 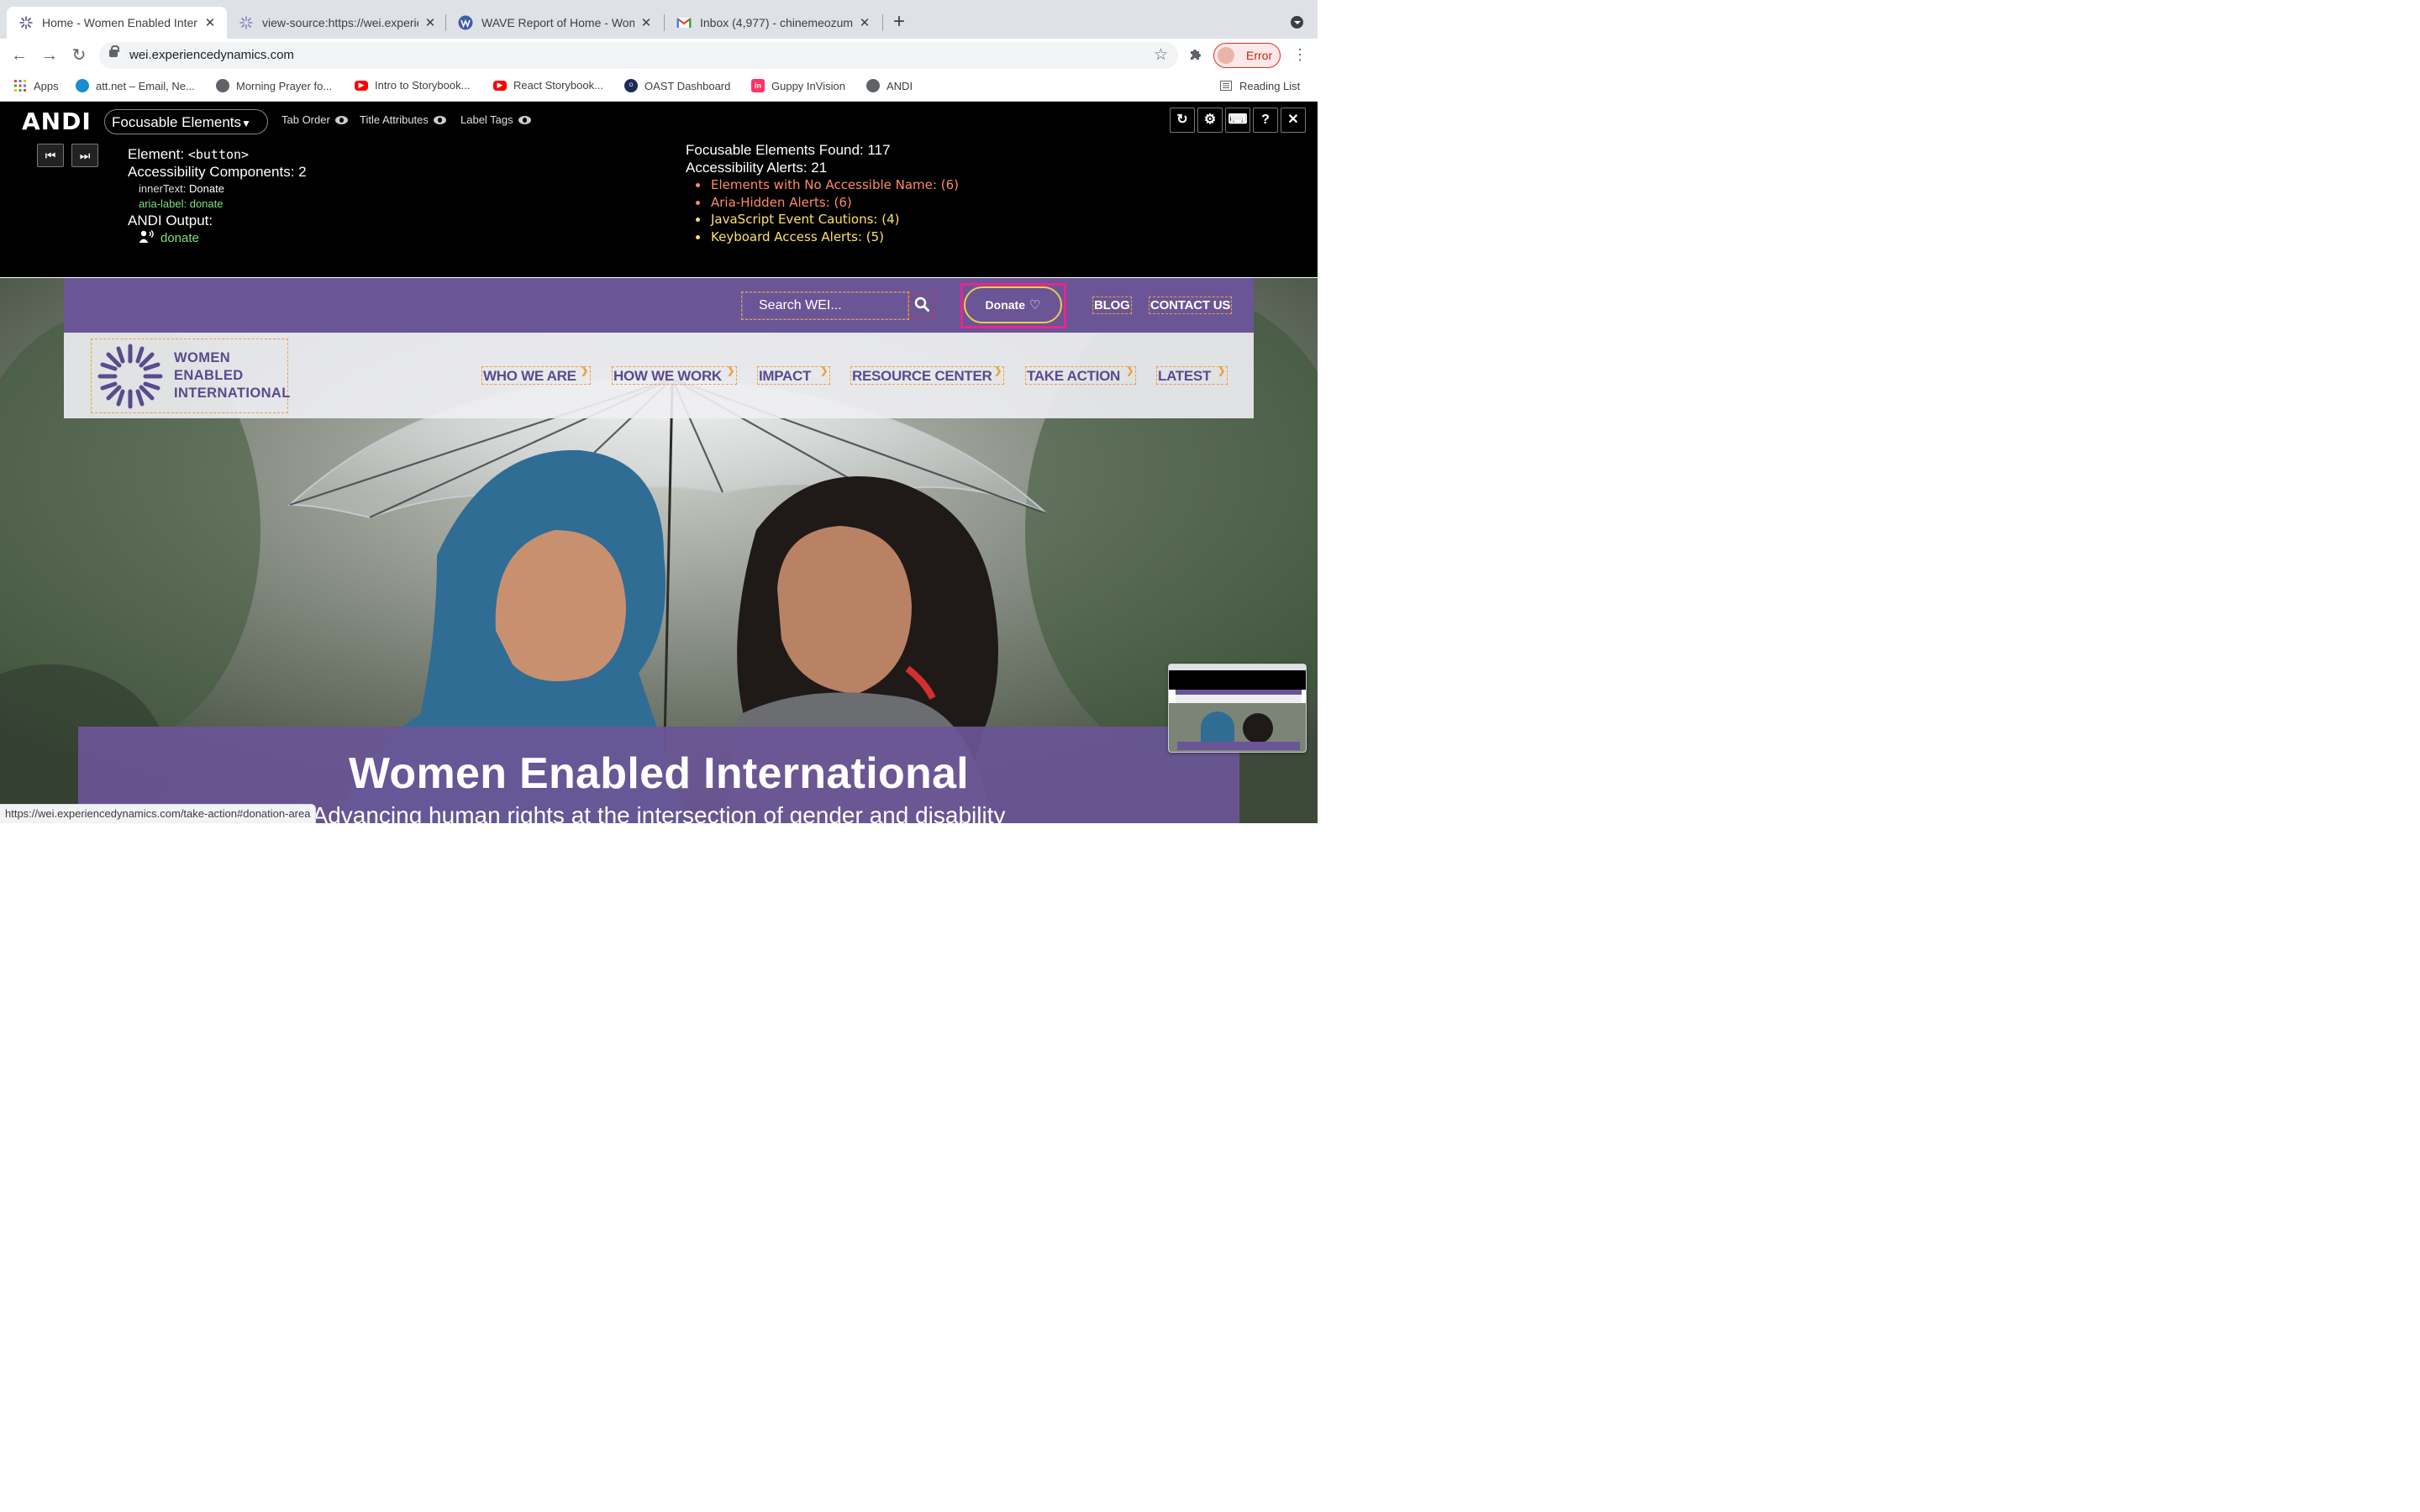 I want to click on blog-link: BLOG, so click(x=1112, y=305).